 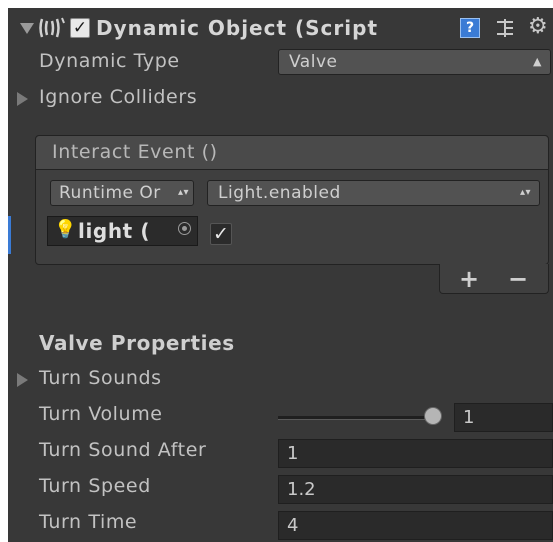 What do you see at coordinates (95, 486) in the screenshot?
I see `turn-speed-label: Turn Speed` at bounding box center [95, 486].